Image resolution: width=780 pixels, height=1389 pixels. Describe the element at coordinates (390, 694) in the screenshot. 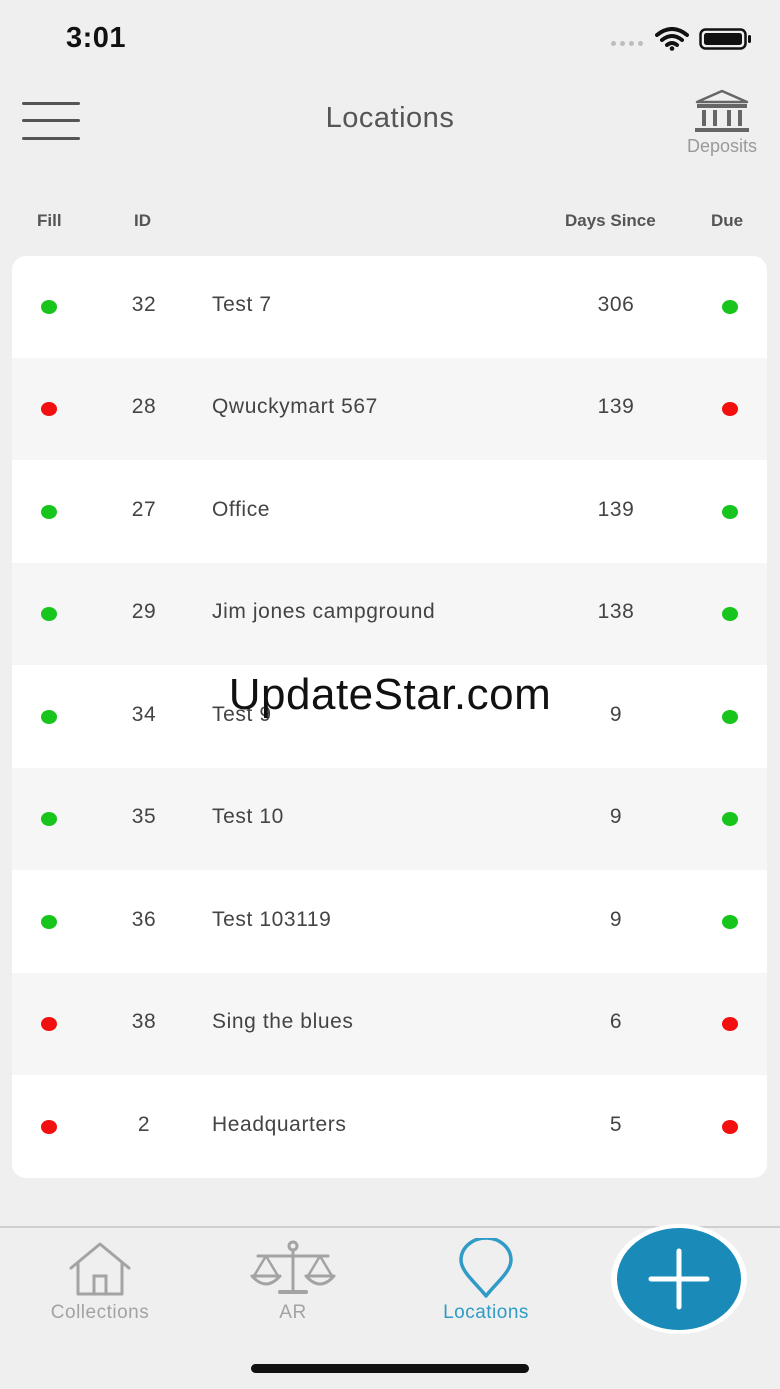

I see `watermark: UpdateStar.com` at that location.